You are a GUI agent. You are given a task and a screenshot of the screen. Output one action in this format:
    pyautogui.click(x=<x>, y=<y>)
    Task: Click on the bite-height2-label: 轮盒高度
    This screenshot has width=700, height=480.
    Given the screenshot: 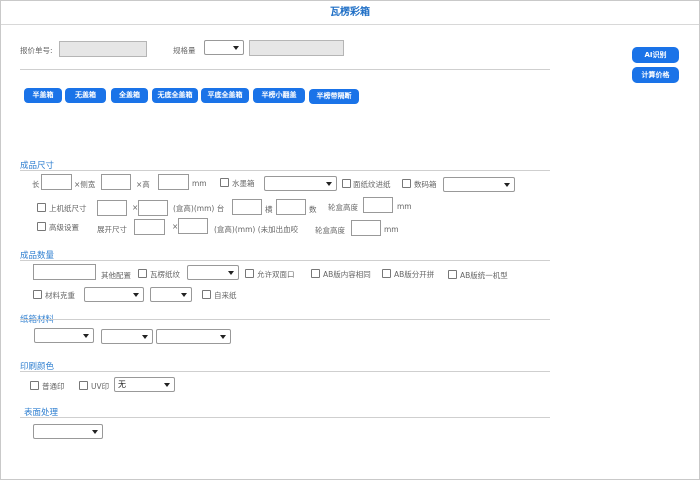 What is the action you would take?
    pyautogui.click(x=330, y=230)
    